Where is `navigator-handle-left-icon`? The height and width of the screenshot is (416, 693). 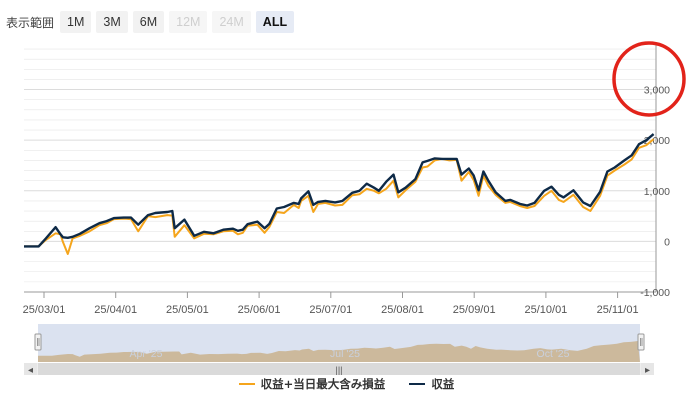
navigator-handle-left-icon is located at coordinates (38, 342).